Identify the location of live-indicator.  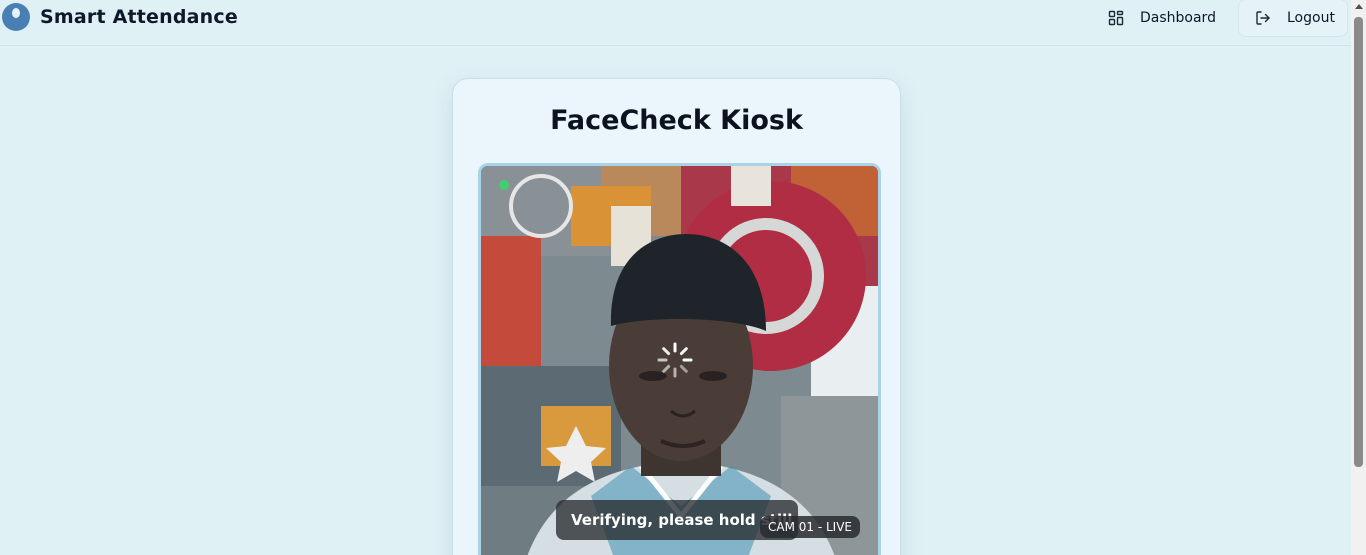
(504, 185).